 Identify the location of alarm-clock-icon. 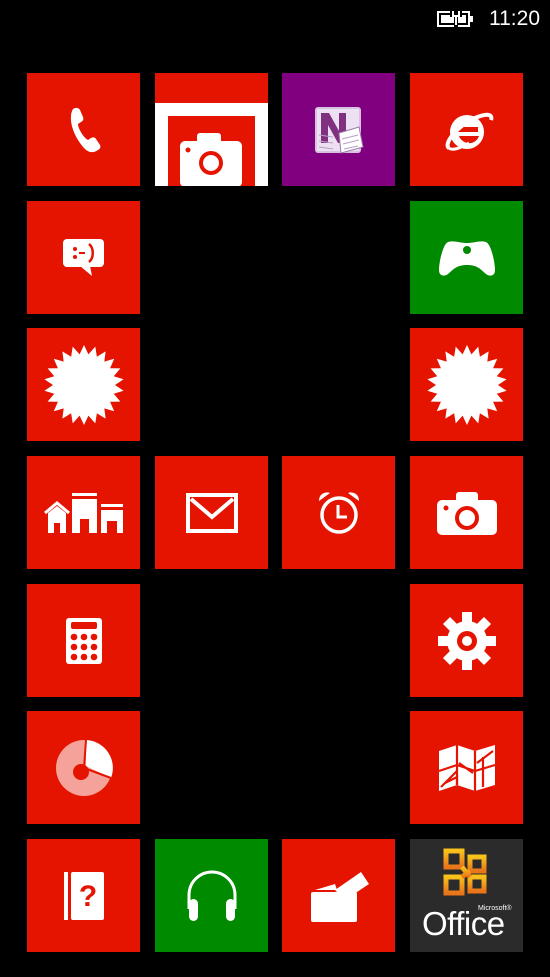
(338, 512).